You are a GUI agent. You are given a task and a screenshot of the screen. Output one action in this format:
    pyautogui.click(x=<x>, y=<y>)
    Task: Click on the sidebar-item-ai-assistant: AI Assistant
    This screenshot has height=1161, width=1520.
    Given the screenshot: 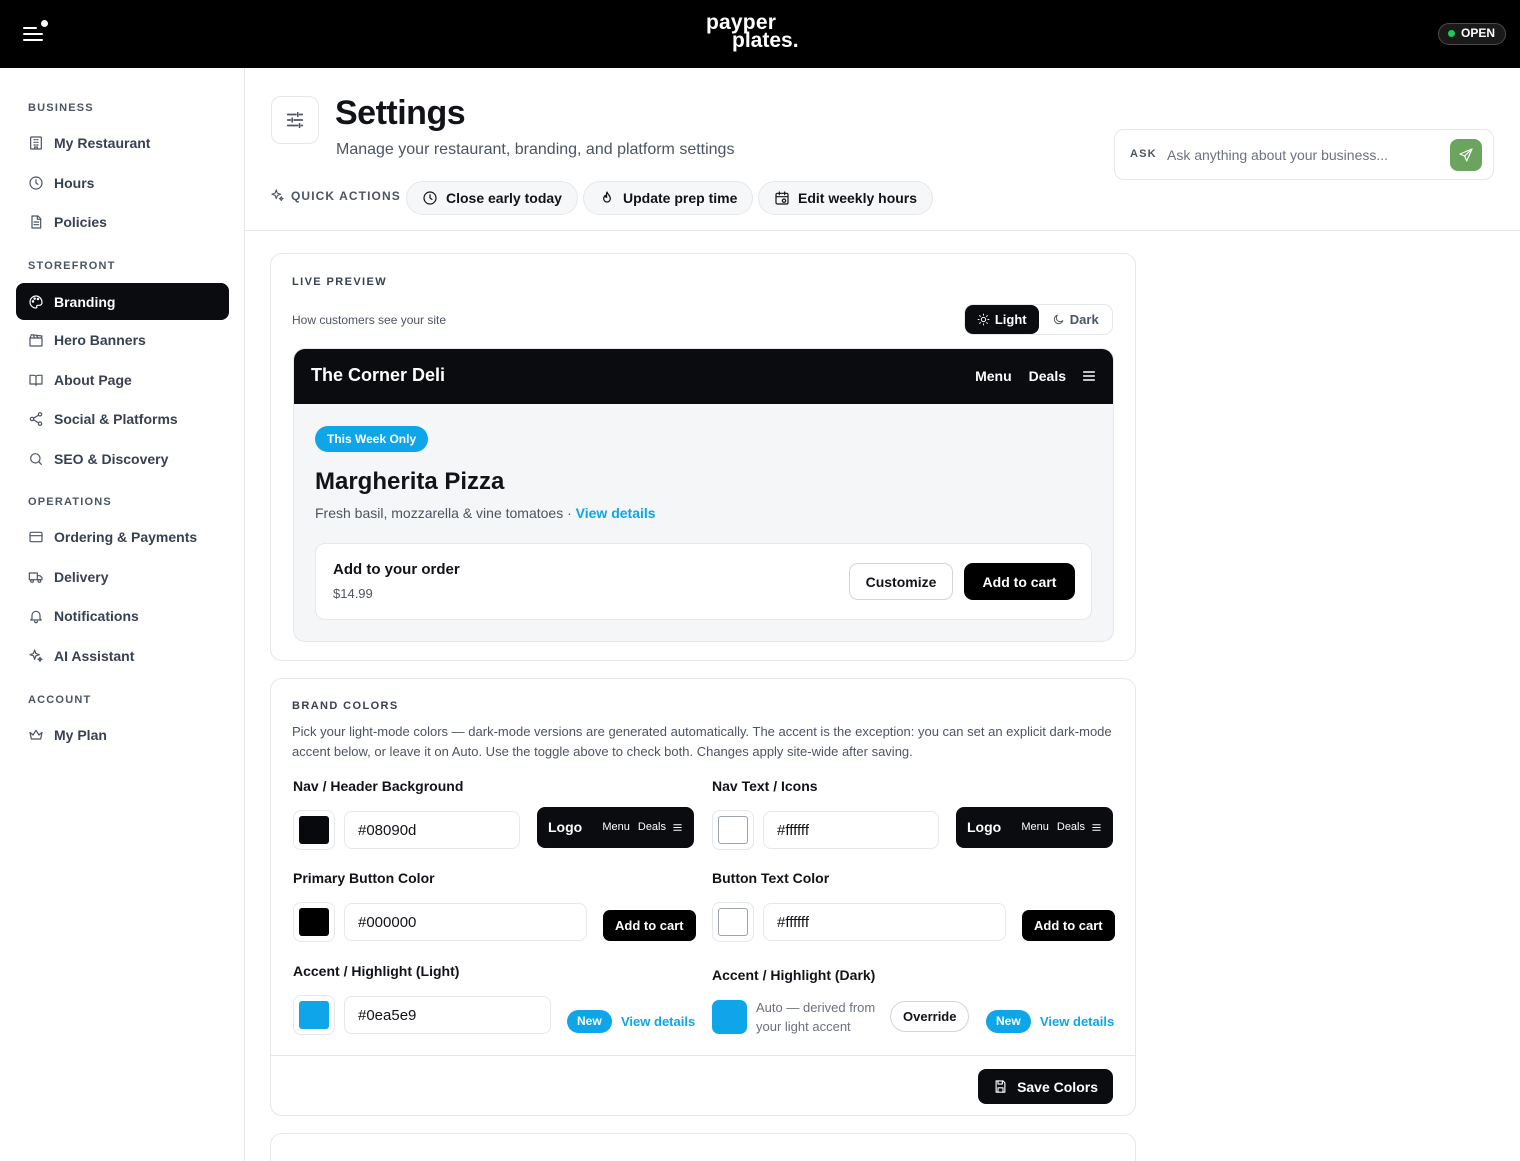 What is the action you would take?
    pyautogui.click(x=122, y=655)
    